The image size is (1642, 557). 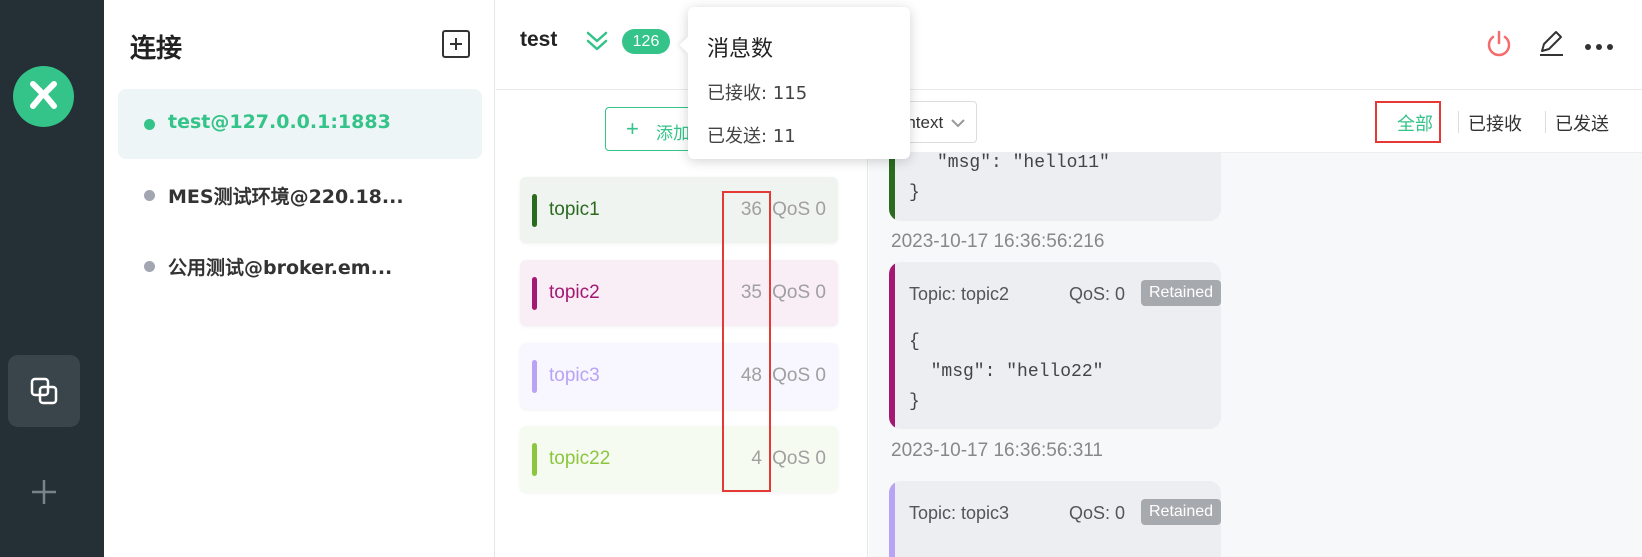 I want to click on topic-name: topic1, so click(x=574, y=209).